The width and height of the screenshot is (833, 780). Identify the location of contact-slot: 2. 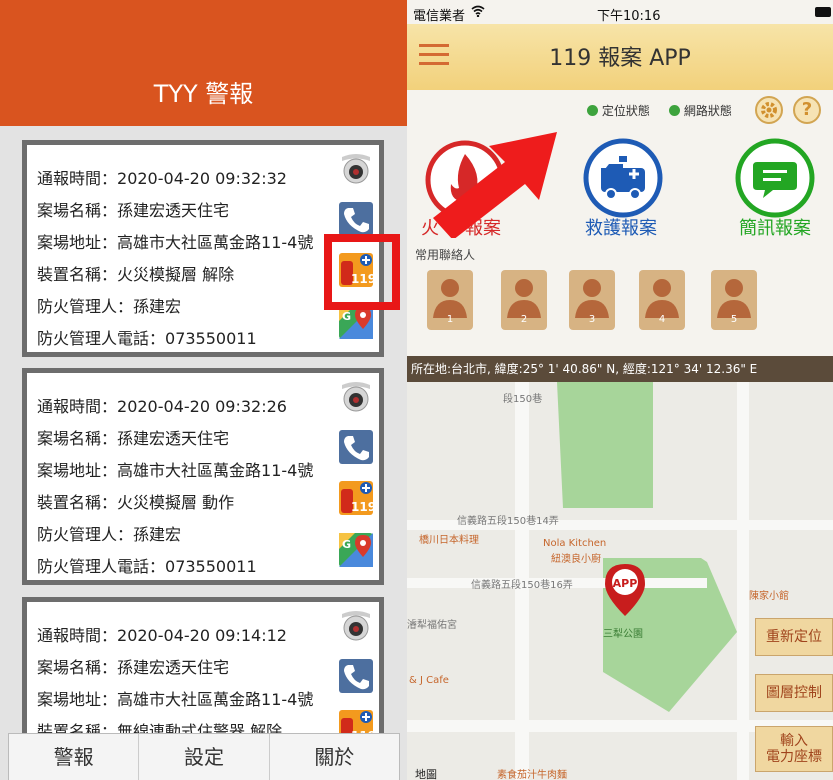
(524, 300).